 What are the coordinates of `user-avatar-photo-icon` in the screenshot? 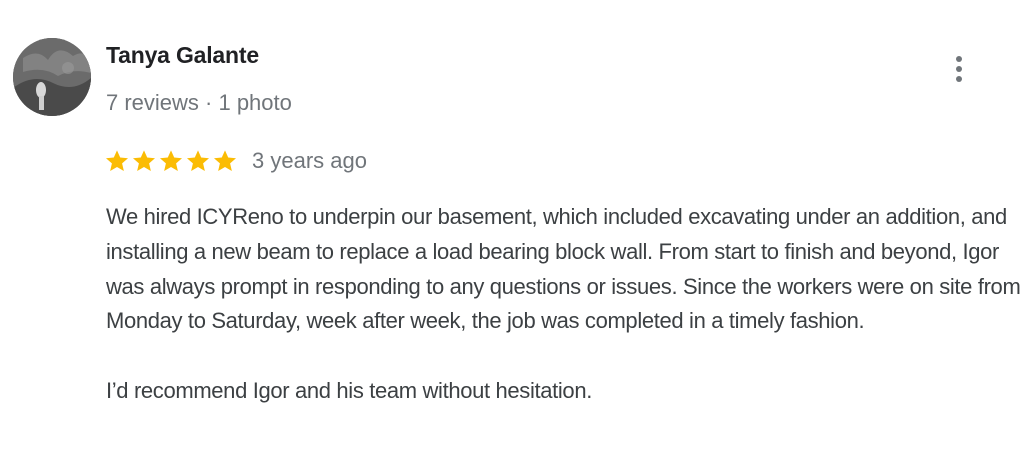 It's located at (52, 77).